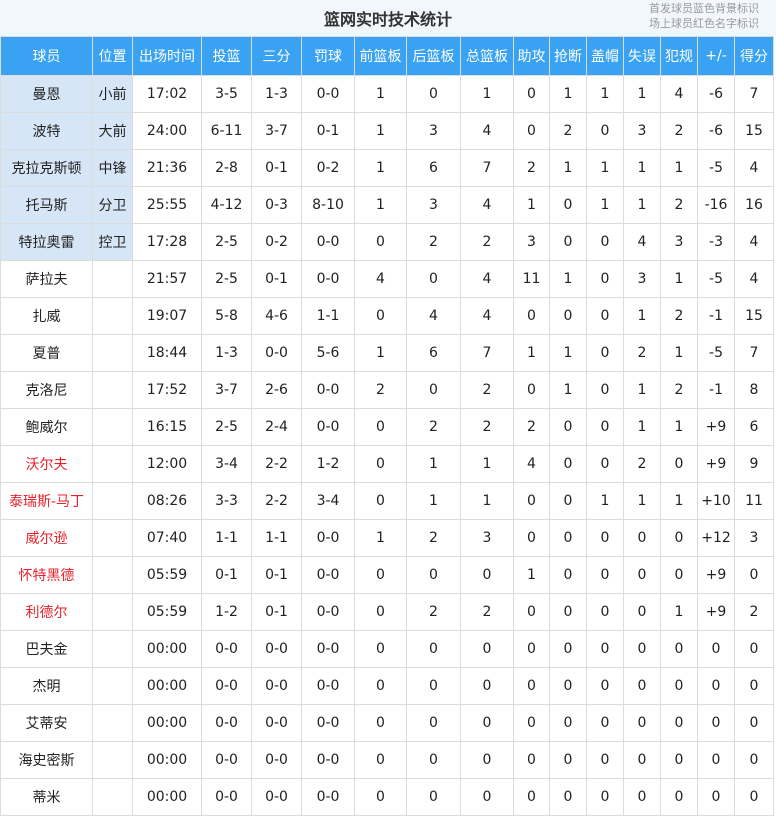 The image size is (776, 825). What do you see at coordinates (487, 205) in the screenshot?
I see `player-reb: 4` at bounding box center [487, 205].